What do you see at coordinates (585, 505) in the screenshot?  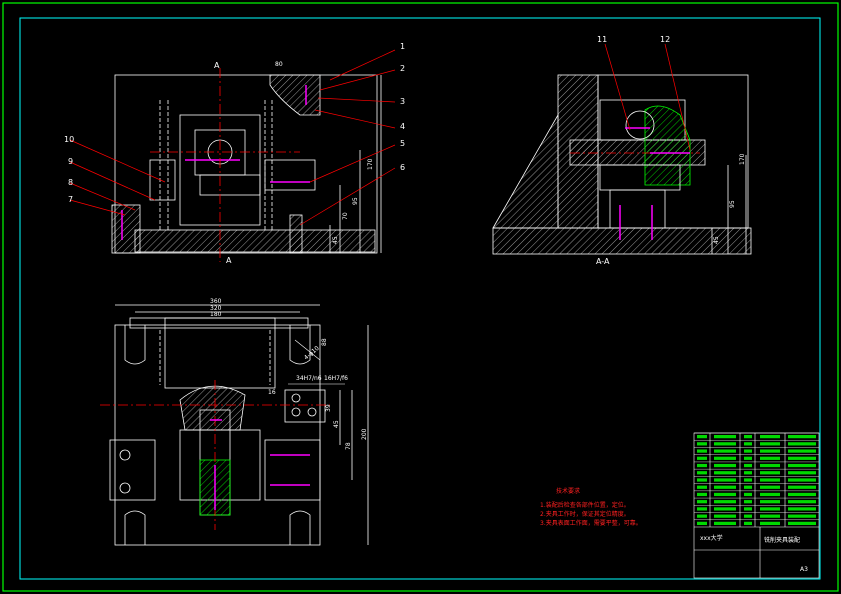 I see `notes-line-1: 1.装配后检查各部件位置，定位。` at bounding box center [585, 505].